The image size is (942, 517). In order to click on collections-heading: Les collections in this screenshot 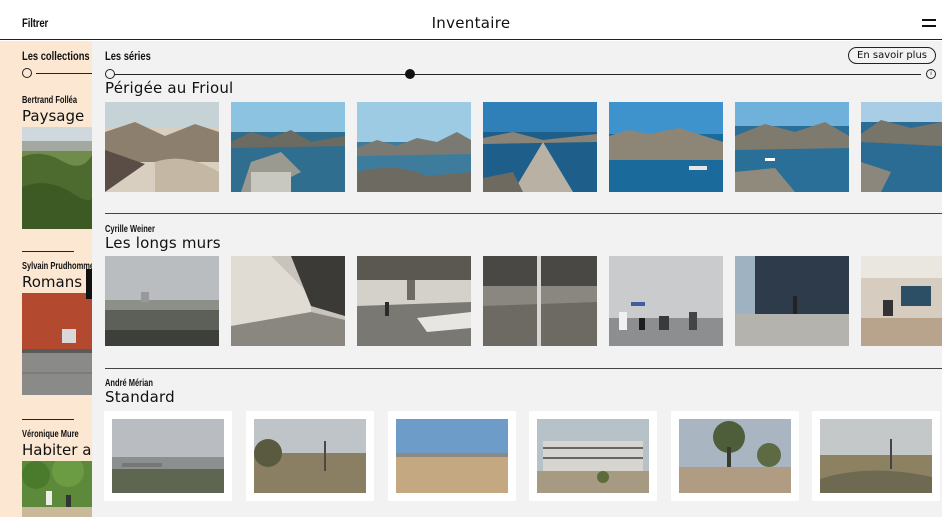, I will do `click(56, 56)`.